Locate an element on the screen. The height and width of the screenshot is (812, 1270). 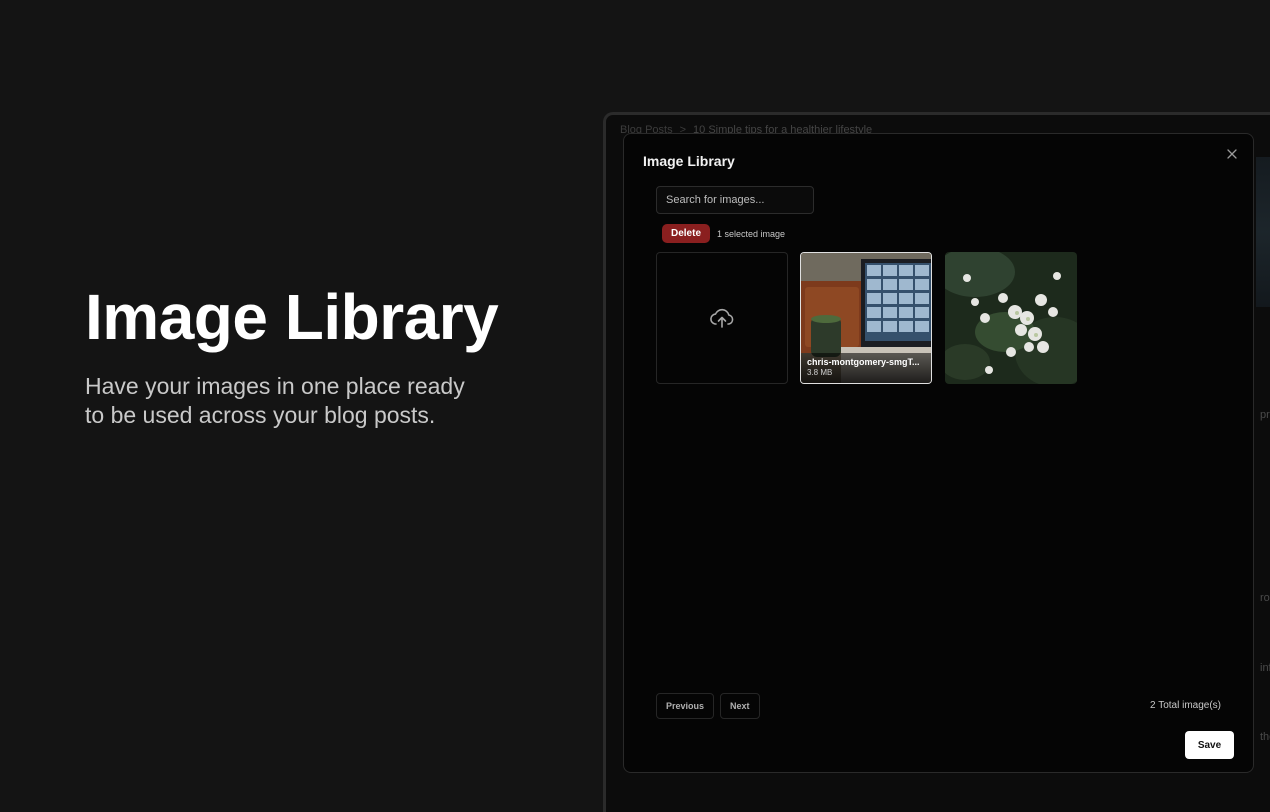
image-thumbnail is located at coordinates (1011, 318).